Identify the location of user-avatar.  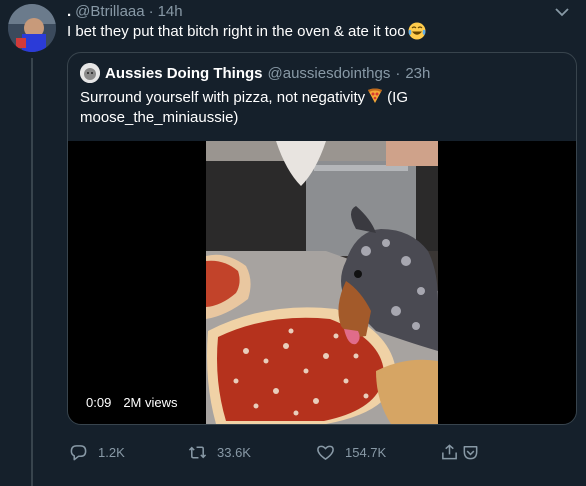
(32, 28).